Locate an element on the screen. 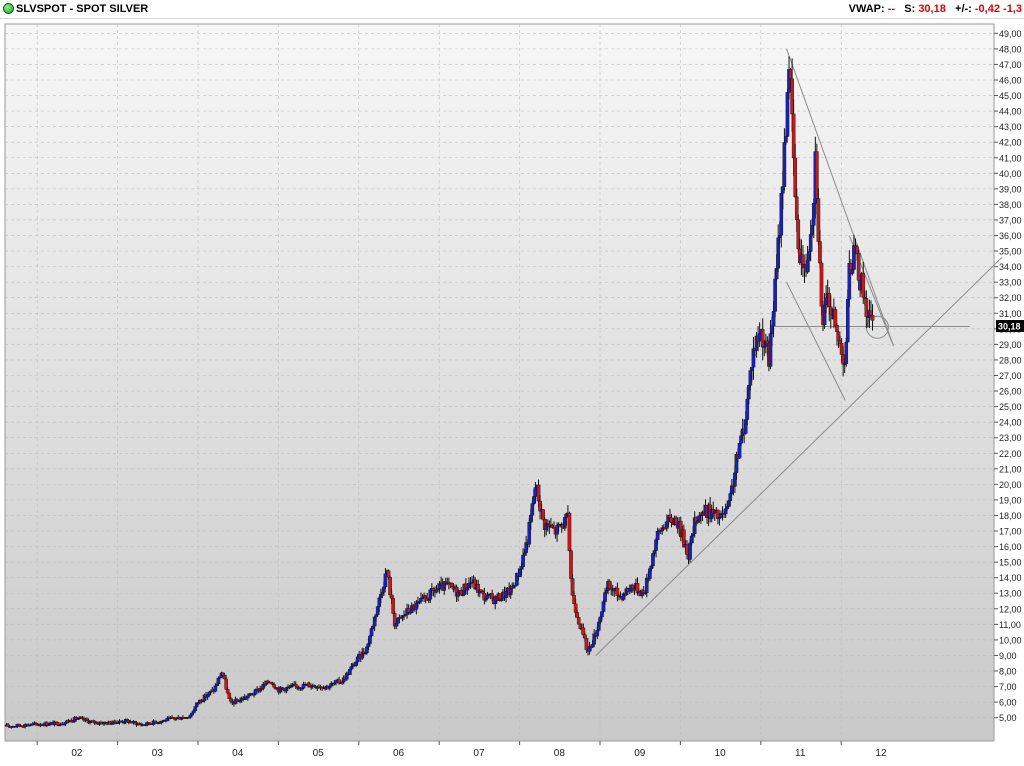 The width and height of the screenshot is (1024, 766). y-tick-label: 34,00 is located at coordinates (1010, 267).